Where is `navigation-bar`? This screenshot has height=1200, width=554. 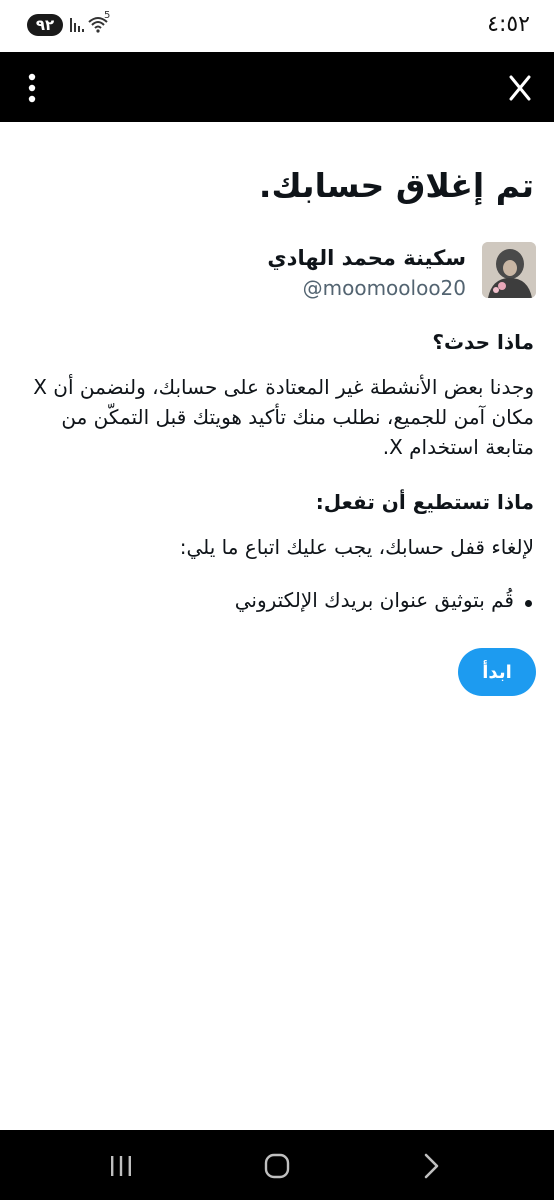
navigation-bar is located at coordinates (277, 1165).